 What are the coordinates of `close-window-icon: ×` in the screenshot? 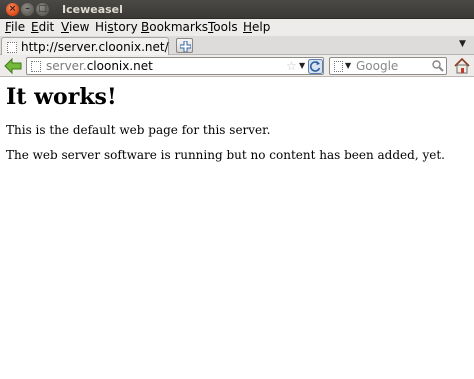 It's located at (12, 9).